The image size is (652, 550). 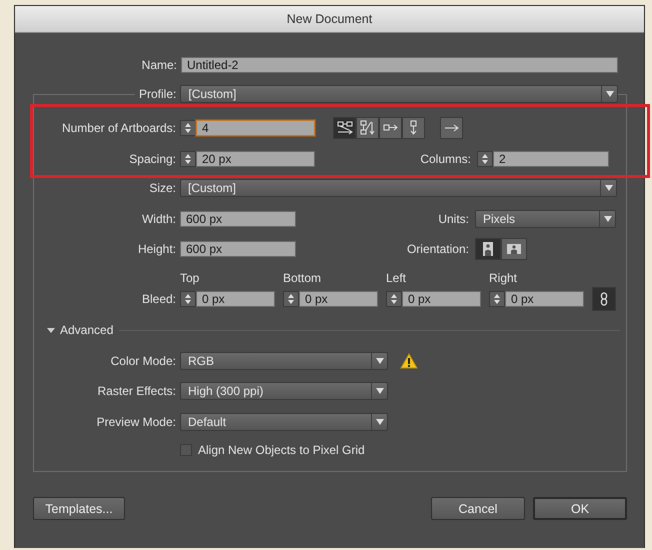 I want to click on field-label: Spacing:, so click(x=152, y=159).